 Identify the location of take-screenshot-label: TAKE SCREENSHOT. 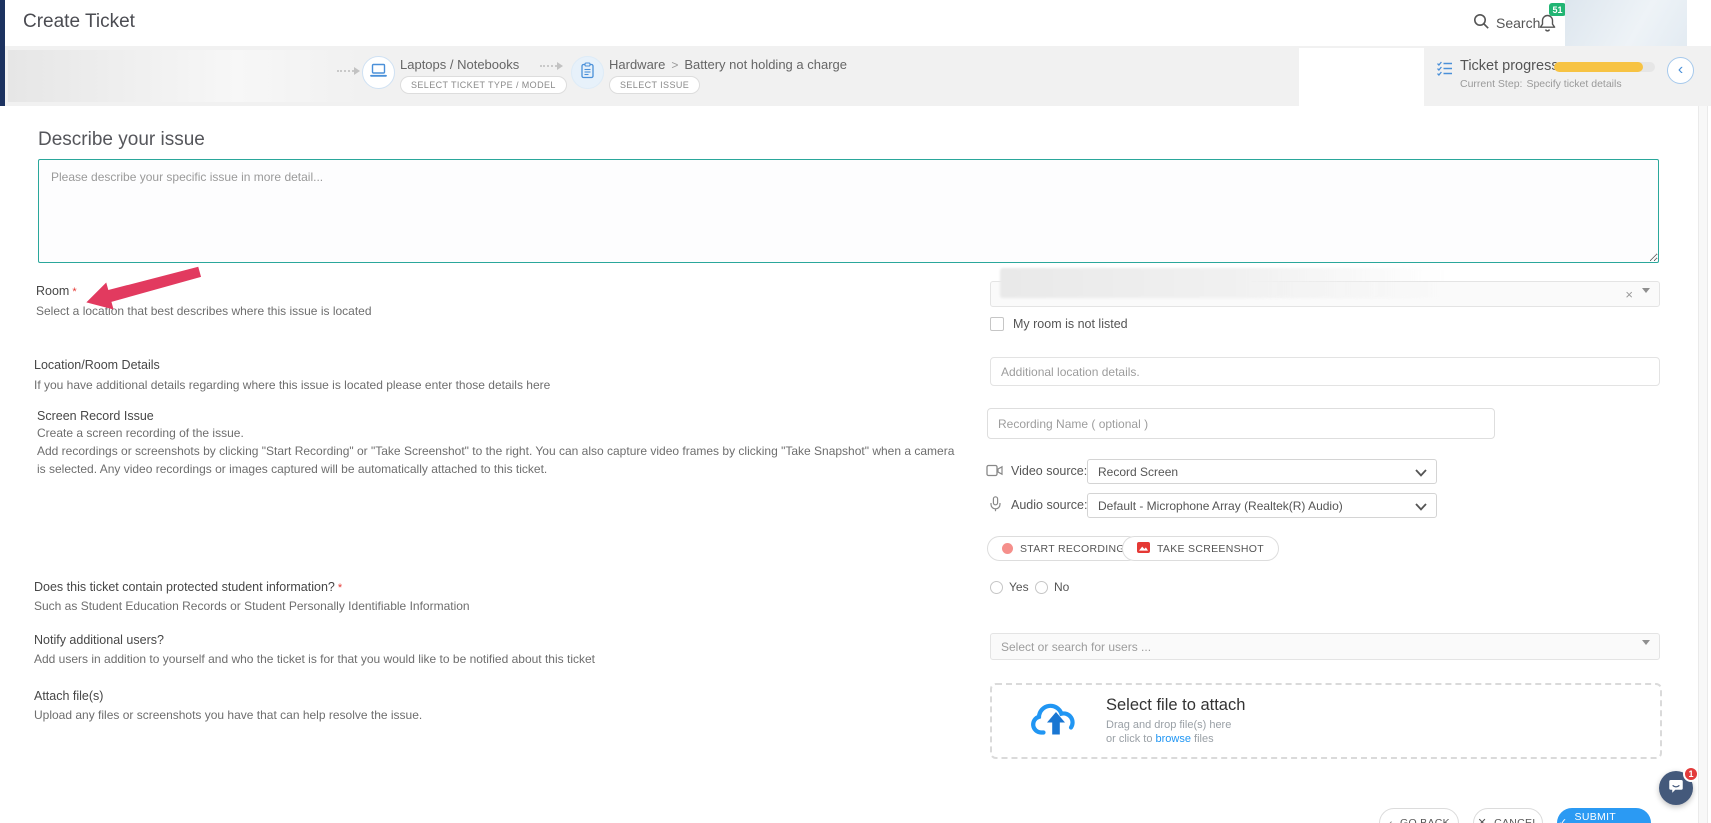
(1210, 548).